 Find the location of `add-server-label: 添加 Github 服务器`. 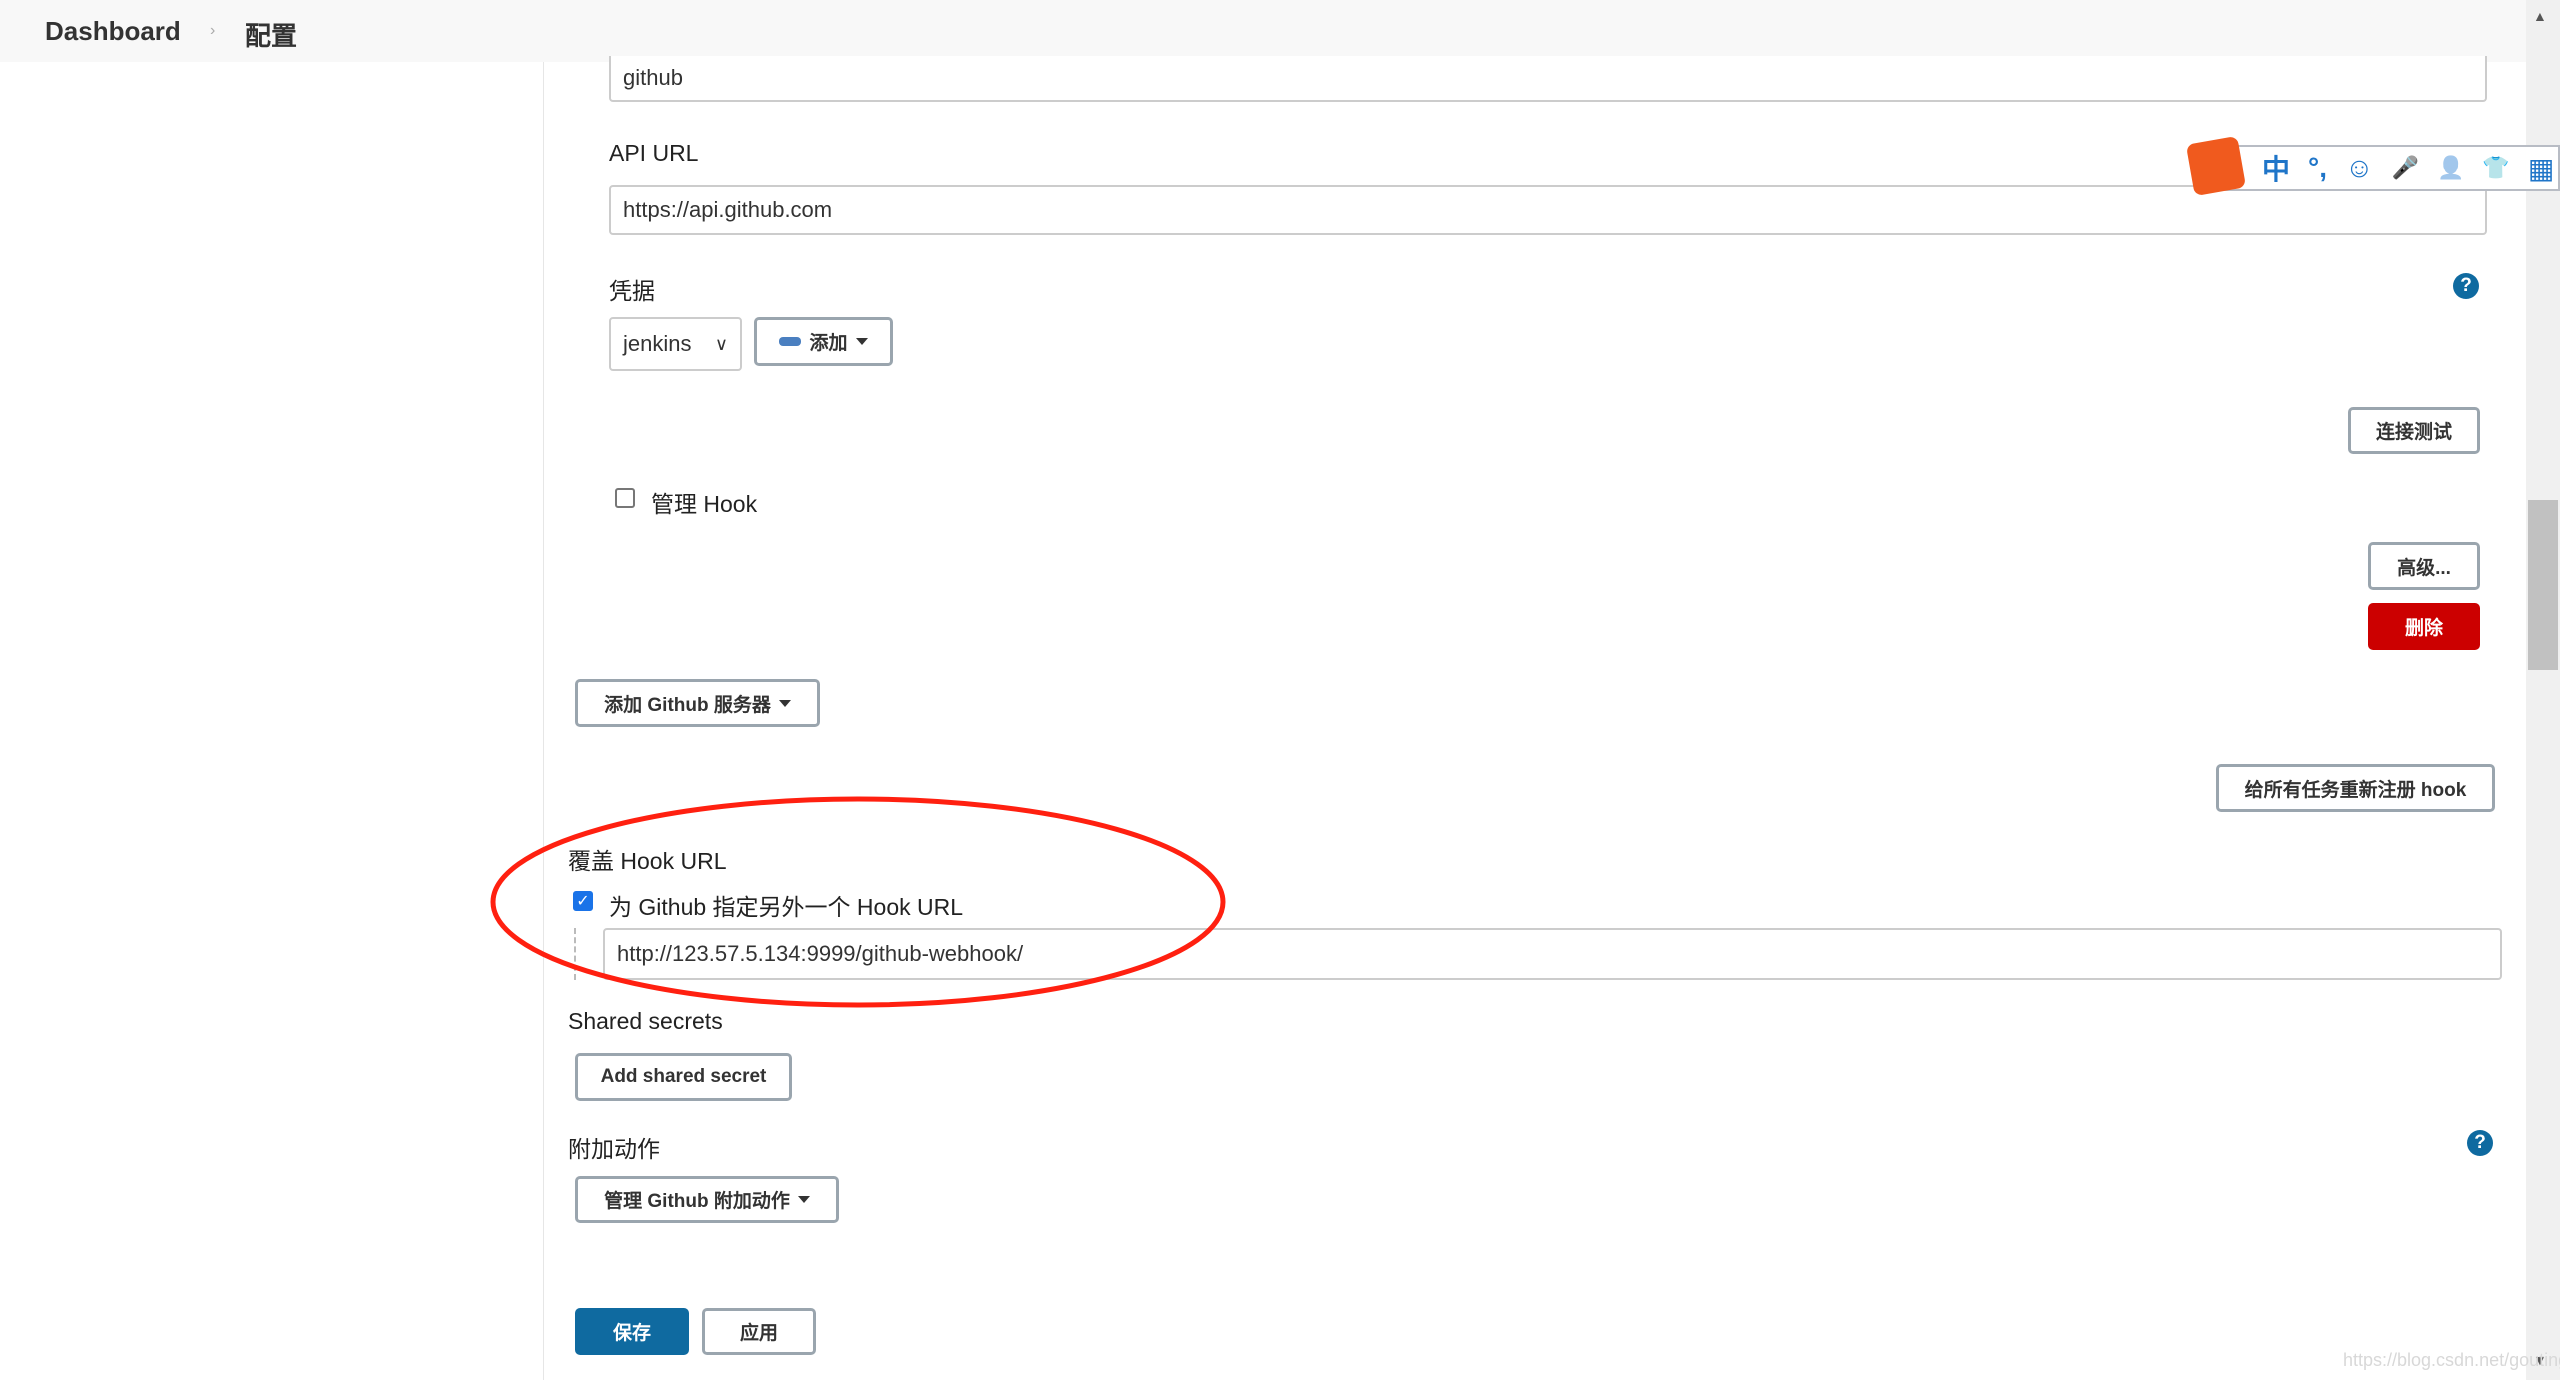

add-server-label: 添加 Github 服务器 is located at coordinates (687, 705).